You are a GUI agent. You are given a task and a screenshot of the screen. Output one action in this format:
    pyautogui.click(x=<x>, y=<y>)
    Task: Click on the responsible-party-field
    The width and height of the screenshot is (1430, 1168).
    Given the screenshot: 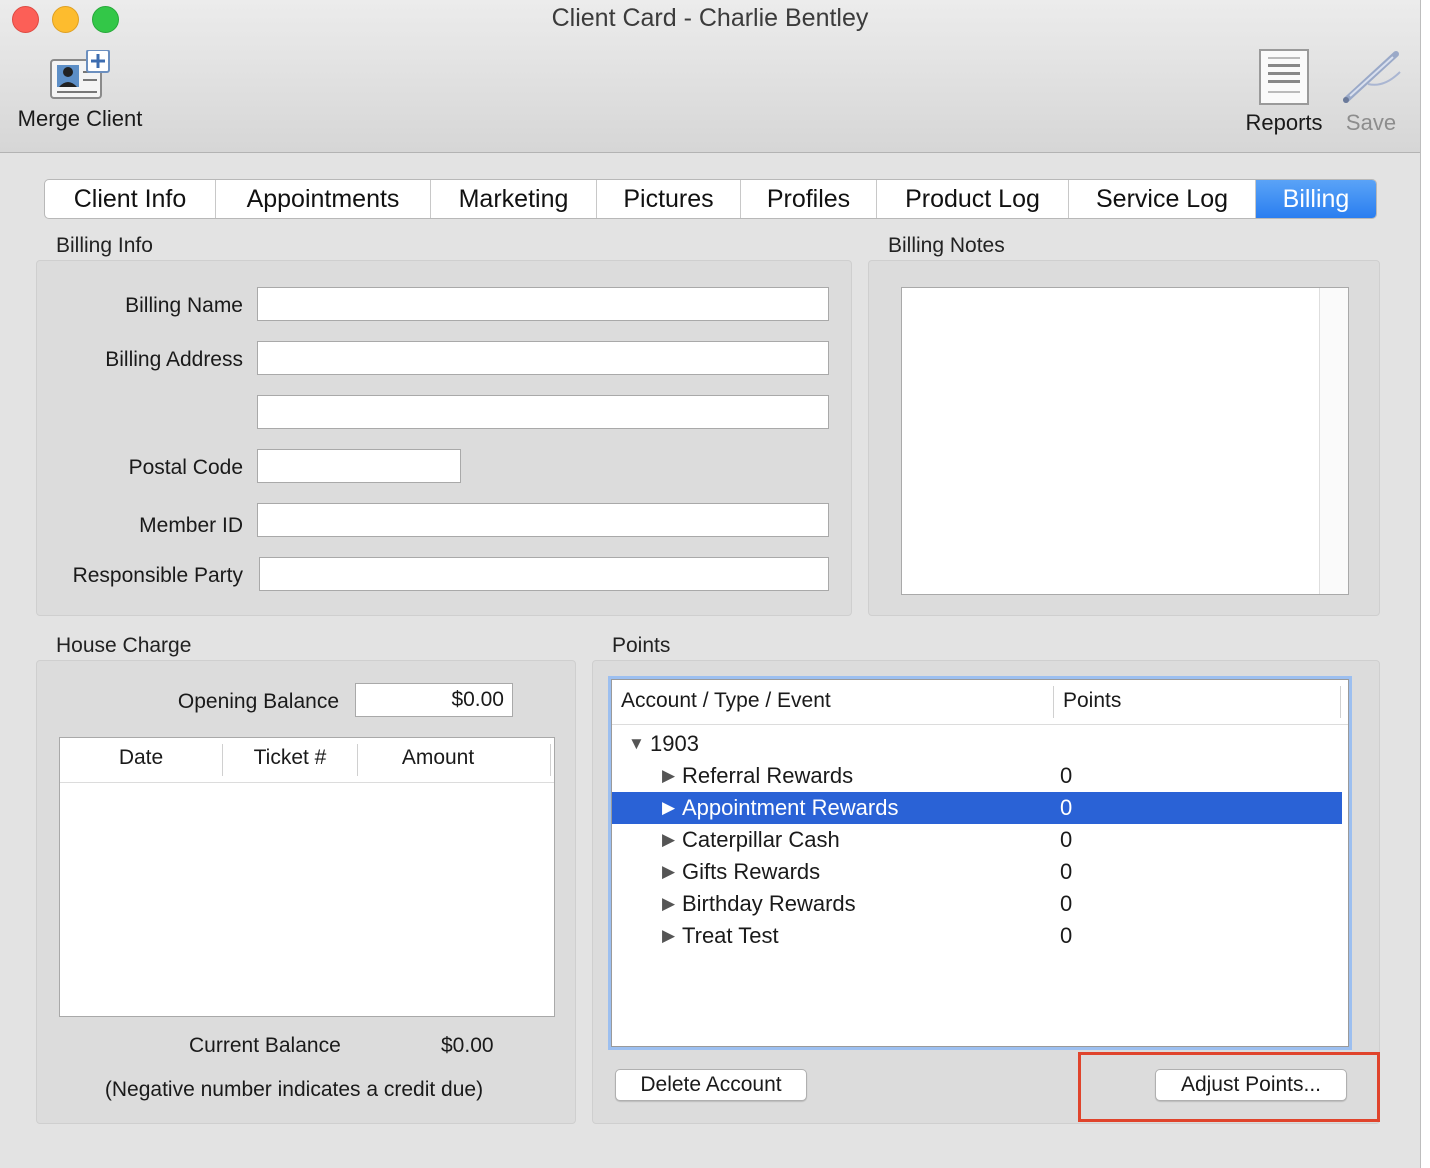 What is the action you would take?
    pyautogui.click(x=544, y=574)
    